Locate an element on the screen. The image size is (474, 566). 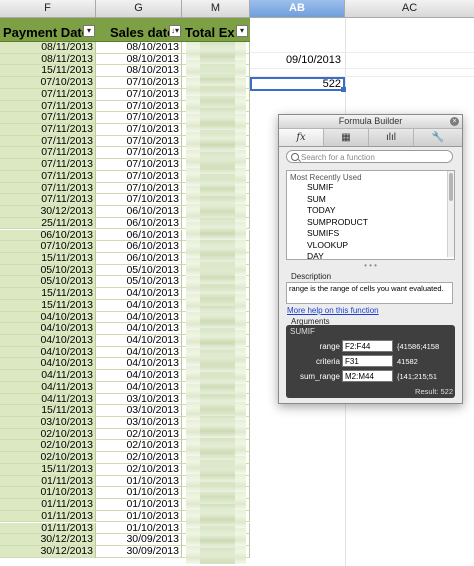
function-list-item: SUMPRODUCT is located at coordinates (370, 223).